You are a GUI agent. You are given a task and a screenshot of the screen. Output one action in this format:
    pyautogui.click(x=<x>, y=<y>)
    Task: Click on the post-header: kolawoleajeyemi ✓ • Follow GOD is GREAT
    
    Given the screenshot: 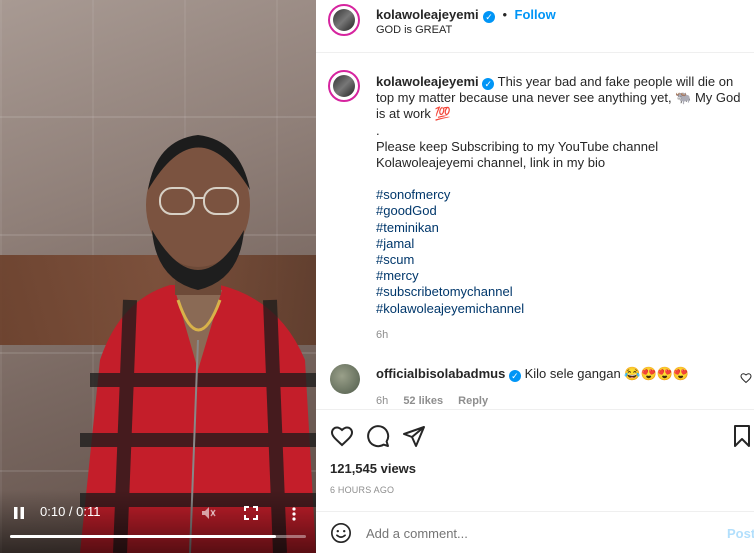 What is the action you would take?
    pyautogui.click(x=535, y=26)
    